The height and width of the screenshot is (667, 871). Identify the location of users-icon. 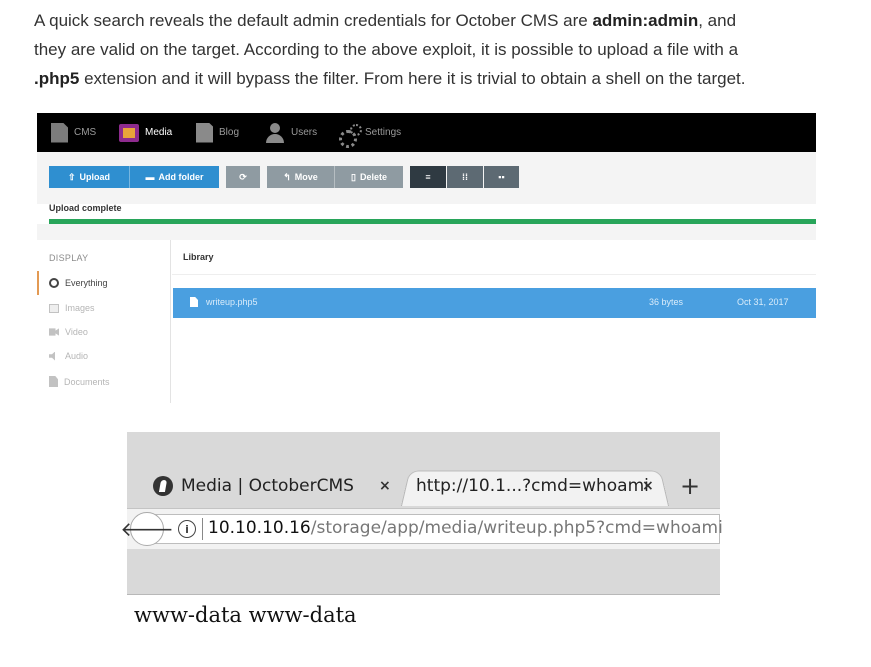
(275, 132).